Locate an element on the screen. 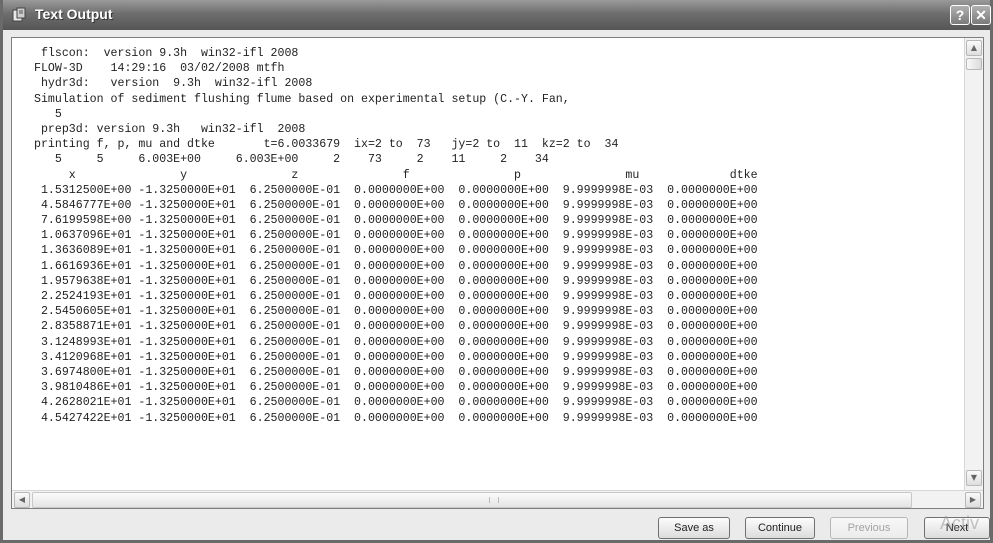  horizontal-scrollbar: ◀ ▶ is located at coordinates (497, 499).